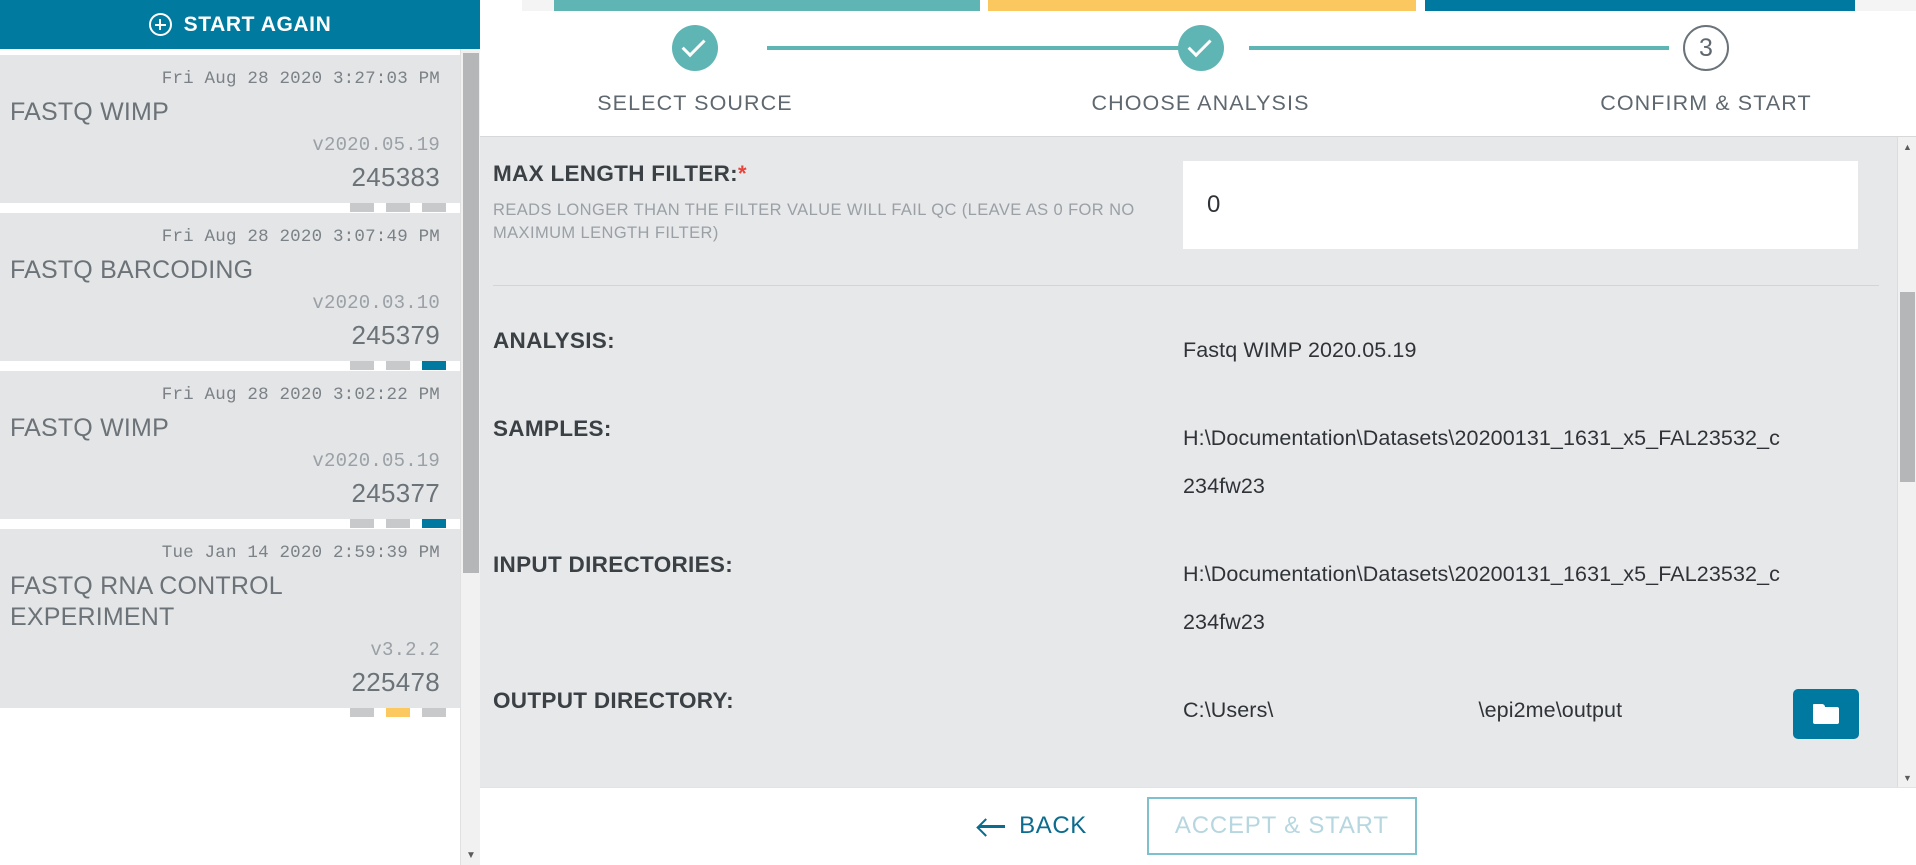 The image size is (1916, 865). What do you see at coordinates (1198, 787) in the screenshot?
I see `footer-divider` at bounding box center [1198, 787].